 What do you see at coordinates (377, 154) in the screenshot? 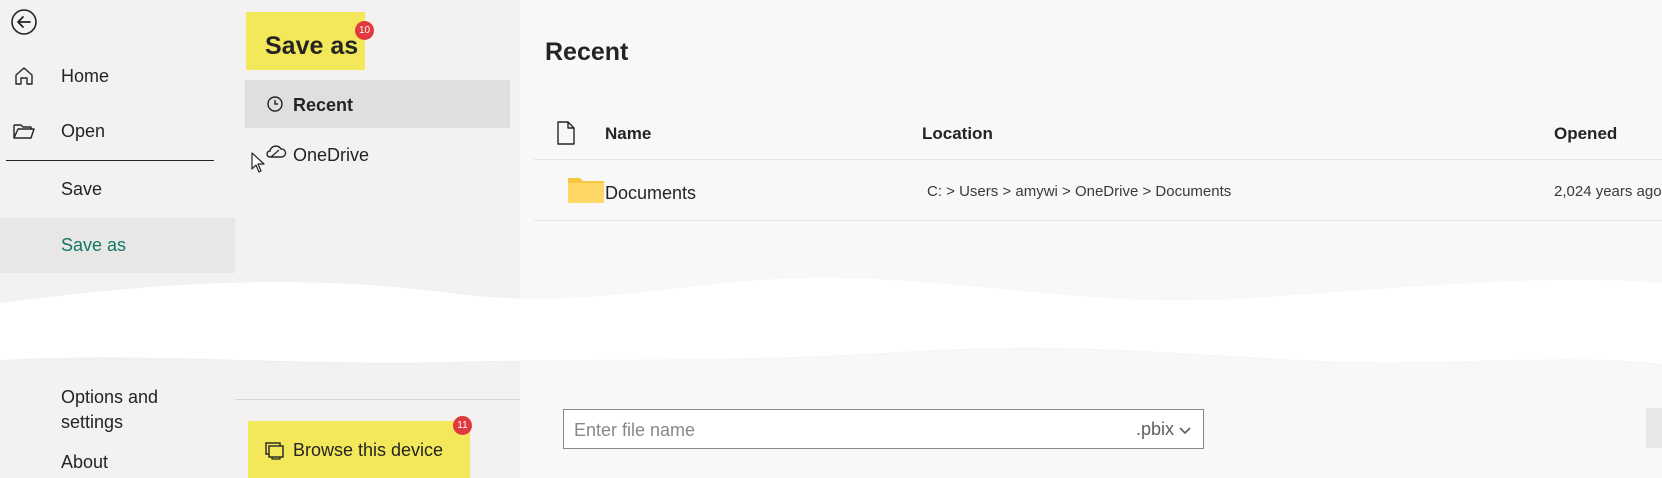
I see `location-onedrive: OneDrive` at bounding box center [377, 154].